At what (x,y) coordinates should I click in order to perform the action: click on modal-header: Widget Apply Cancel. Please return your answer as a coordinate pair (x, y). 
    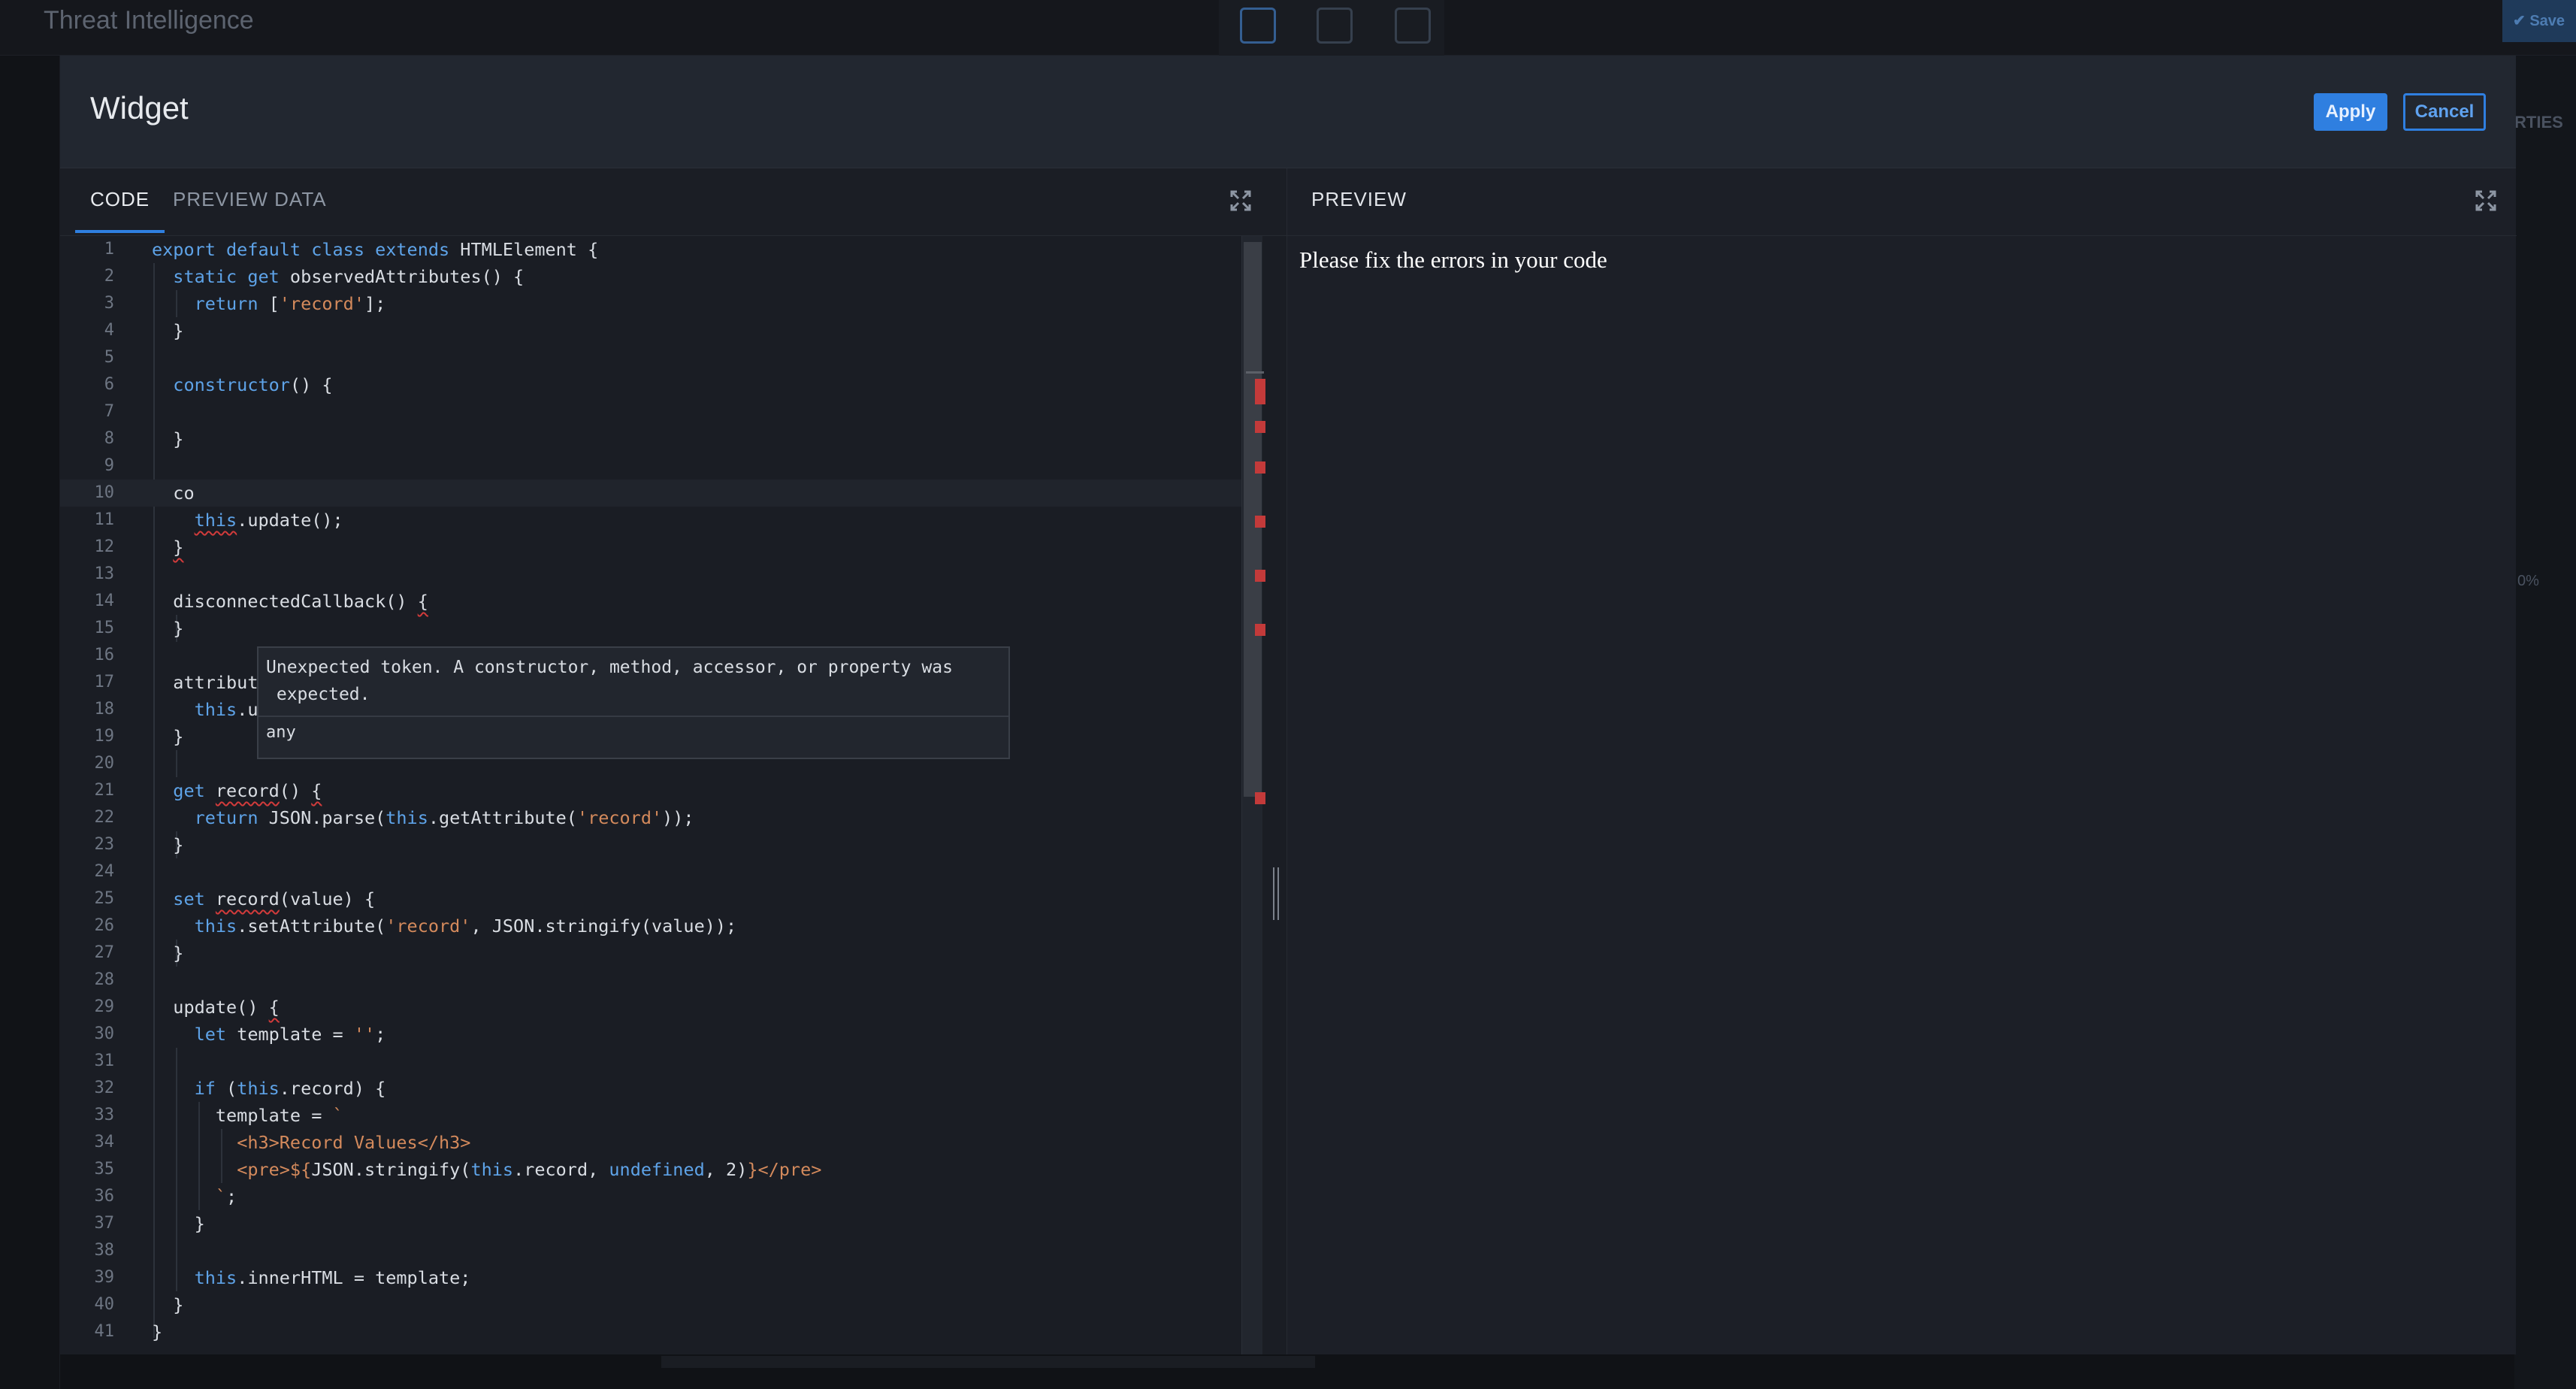
    Looking at the image, I should click on (1288, 112).